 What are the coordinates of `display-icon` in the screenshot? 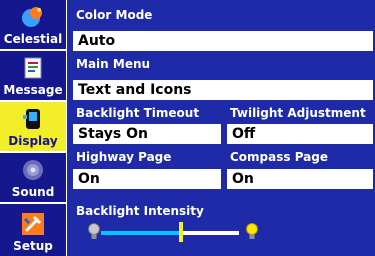 It's located at (31, 119).